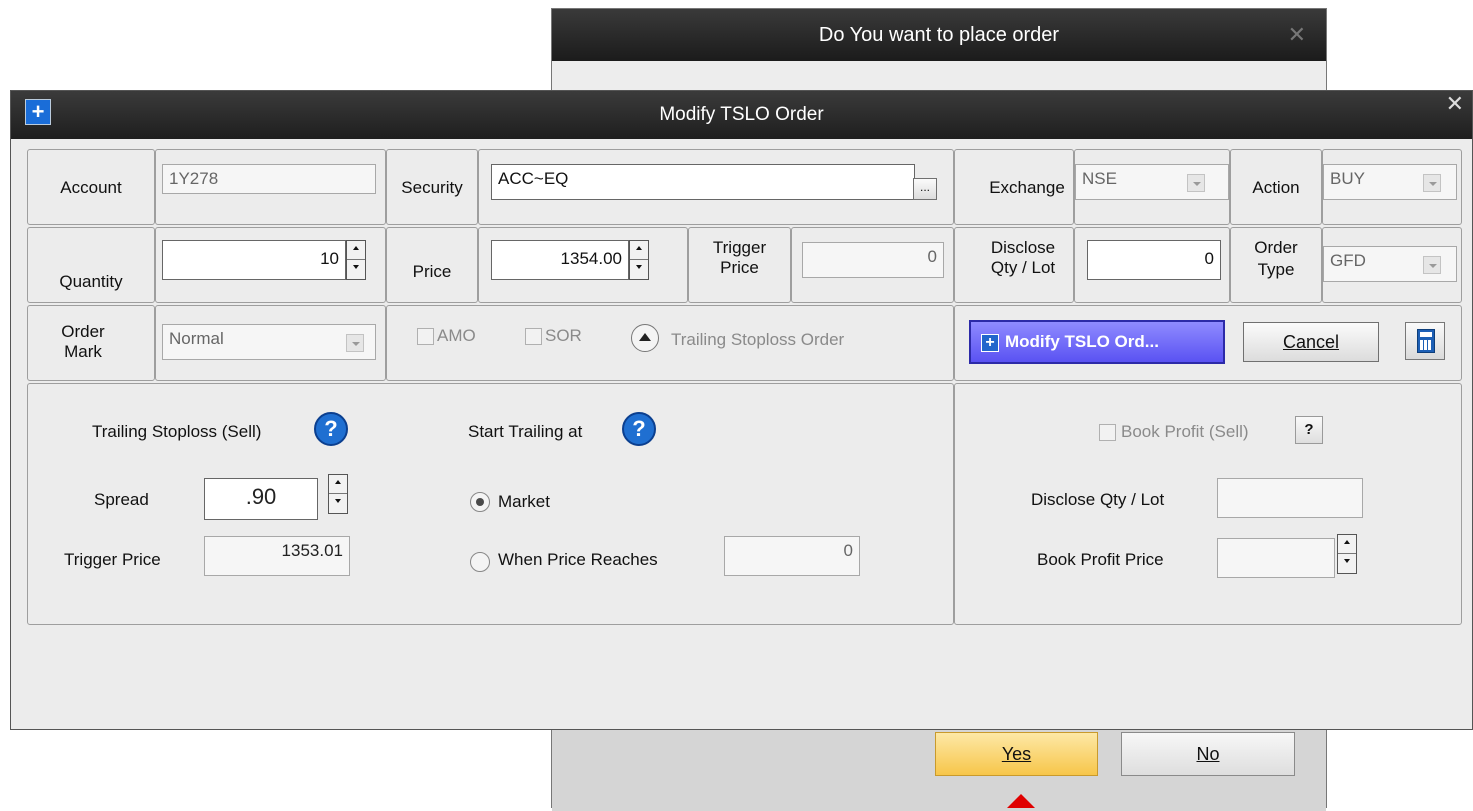 The image size is (1473, 811). I want to click on trailing-toggle-label: Trailing Stoploss Order, so click(758, 339).